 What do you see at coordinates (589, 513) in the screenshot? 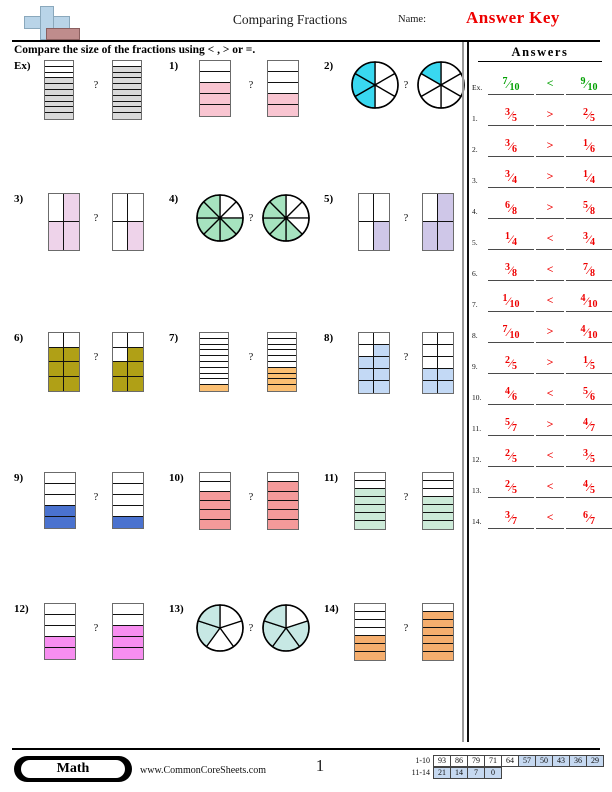
I see `answer-right-fraction: 6⁄7` at bounding box center [589, 513].